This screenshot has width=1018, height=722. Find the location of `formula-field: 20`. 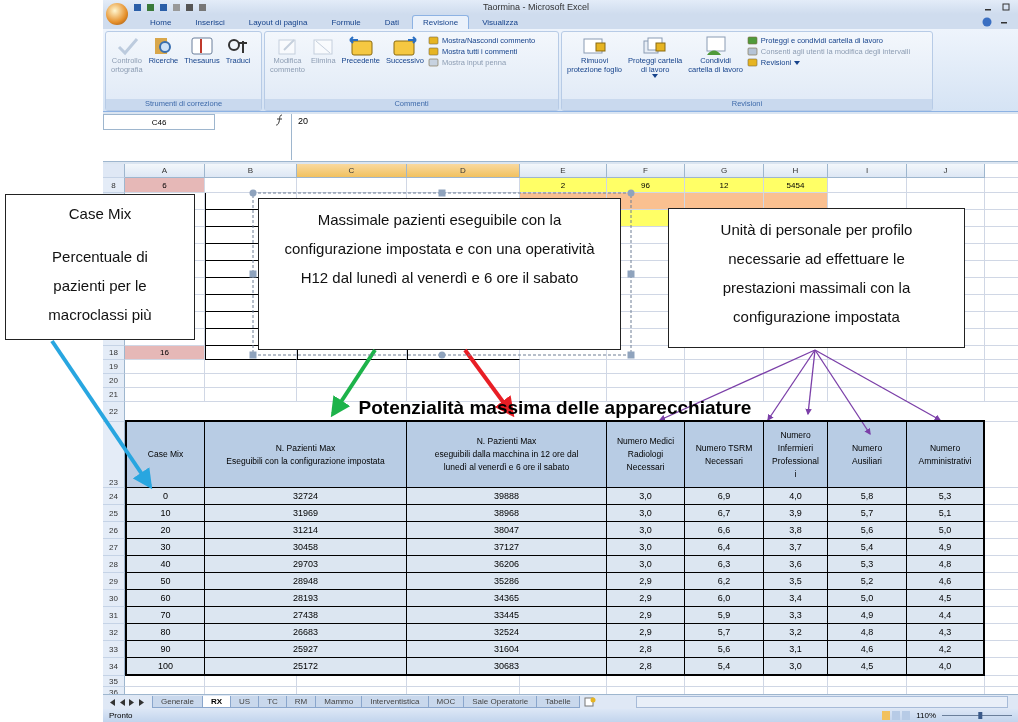

formula-field: 20 is located at coordinates (594, 137).